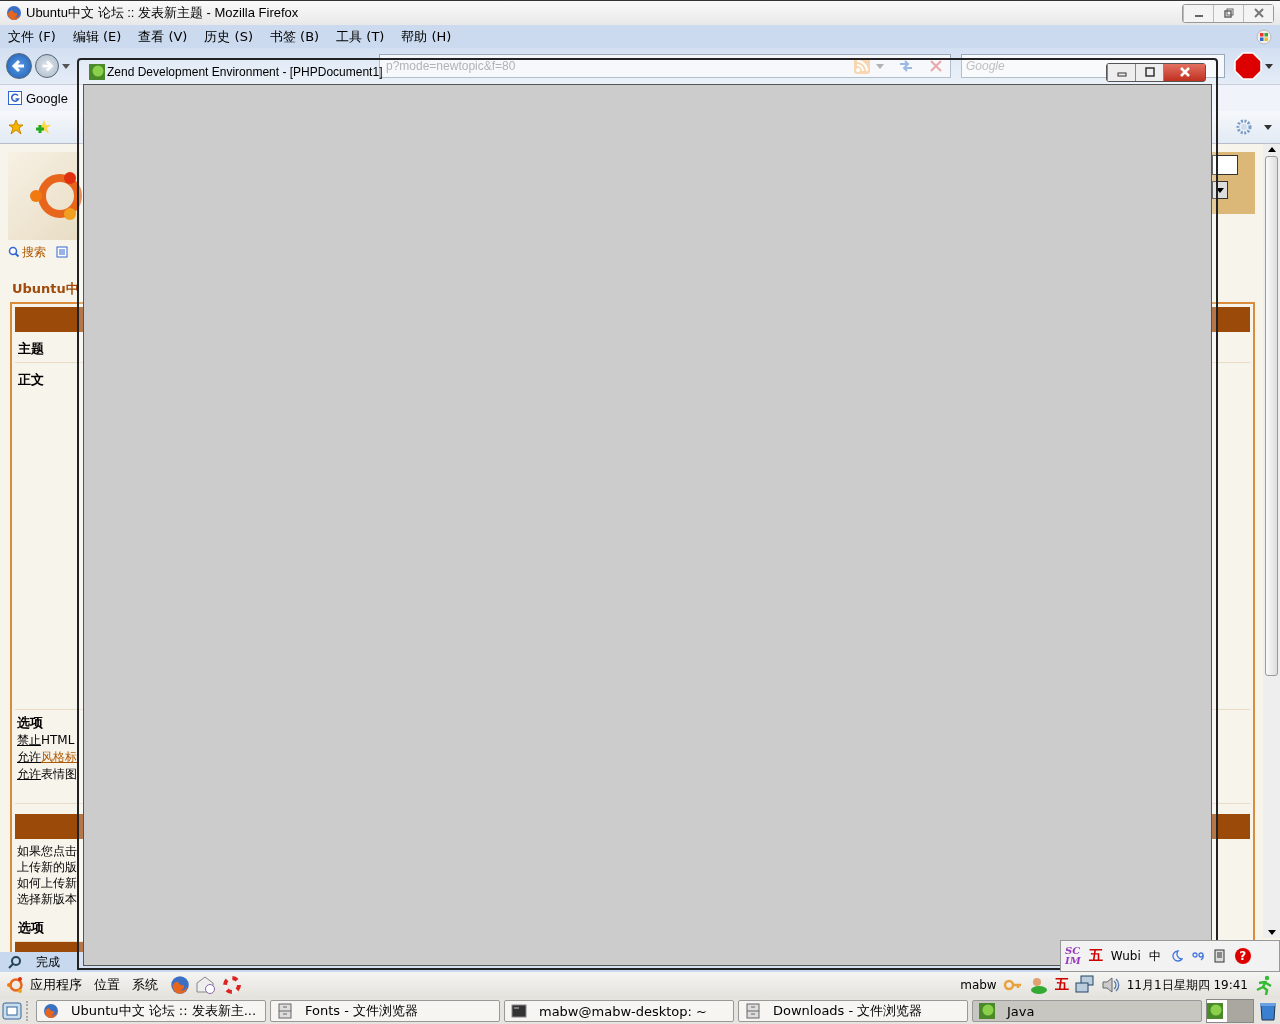 Image resolution: width=1280 pixels, height=1024 pixels. Describe the element at coordinates (1244, 127) in the screenshot. I see `settings-icon` at that location.